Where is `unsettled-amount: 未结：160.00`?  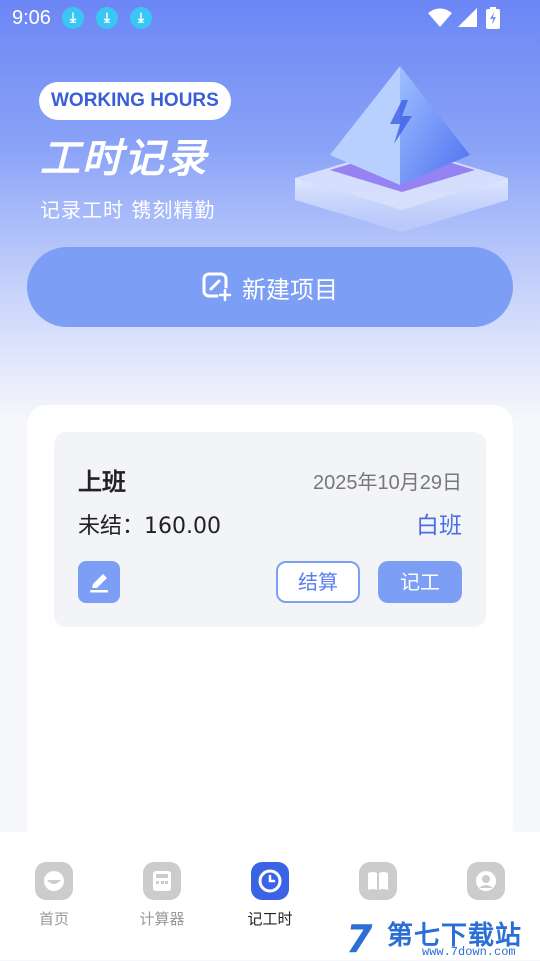
unsettled-amount: 未结：160.00 is located at coordinates (149, 526).